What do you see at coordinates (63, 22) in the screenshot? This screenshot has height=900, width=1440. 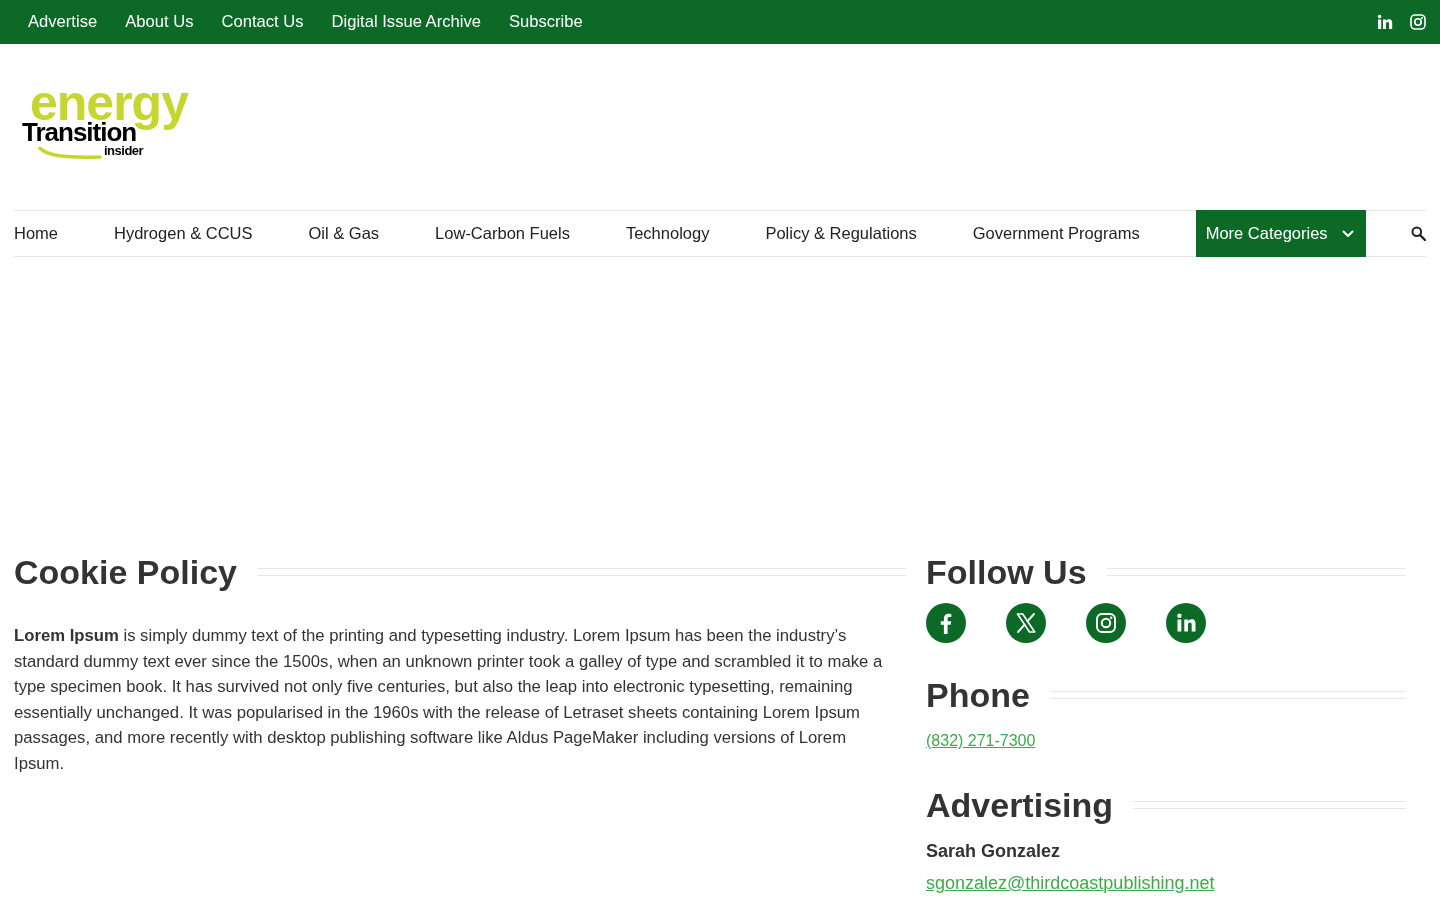 I see `top-nav-link: Advertise` at bounding box center [63, 22].